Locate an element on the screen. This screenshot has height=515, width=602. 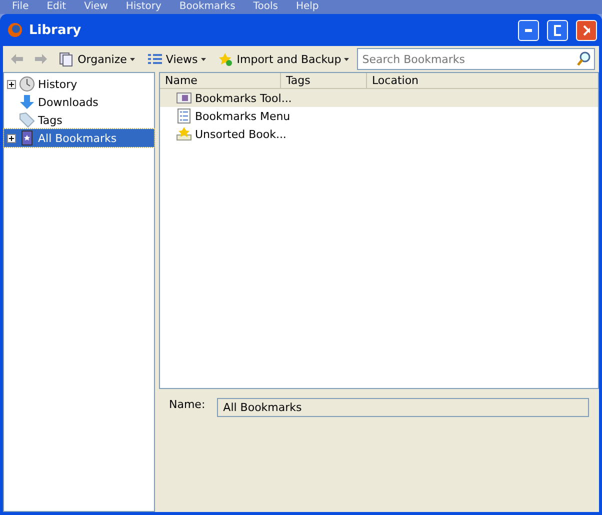
bookmark-book-icon is located at coordinates (27, 138).